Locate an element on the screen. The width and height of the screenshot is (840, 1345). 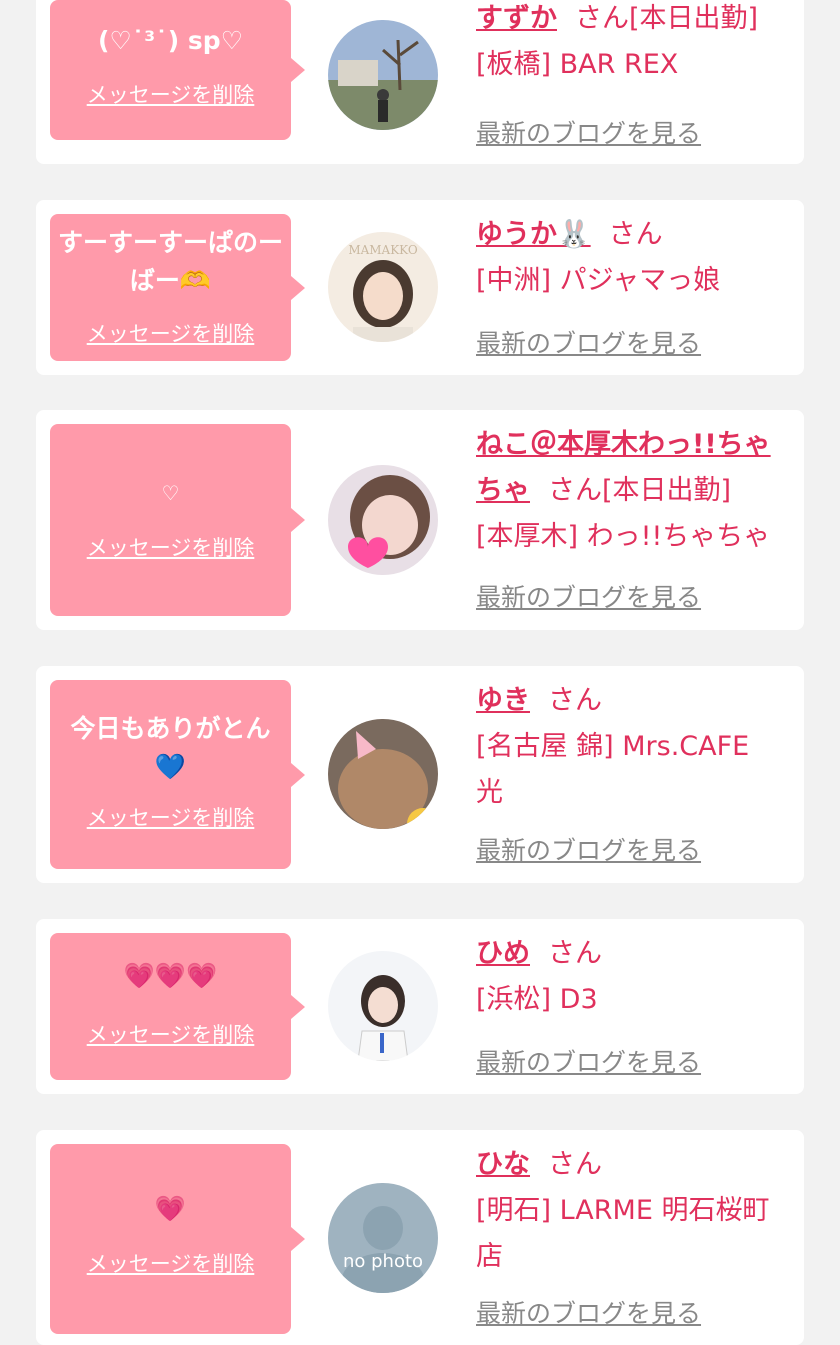
name-line: ひめ さん is located at coordinates (632, 954).